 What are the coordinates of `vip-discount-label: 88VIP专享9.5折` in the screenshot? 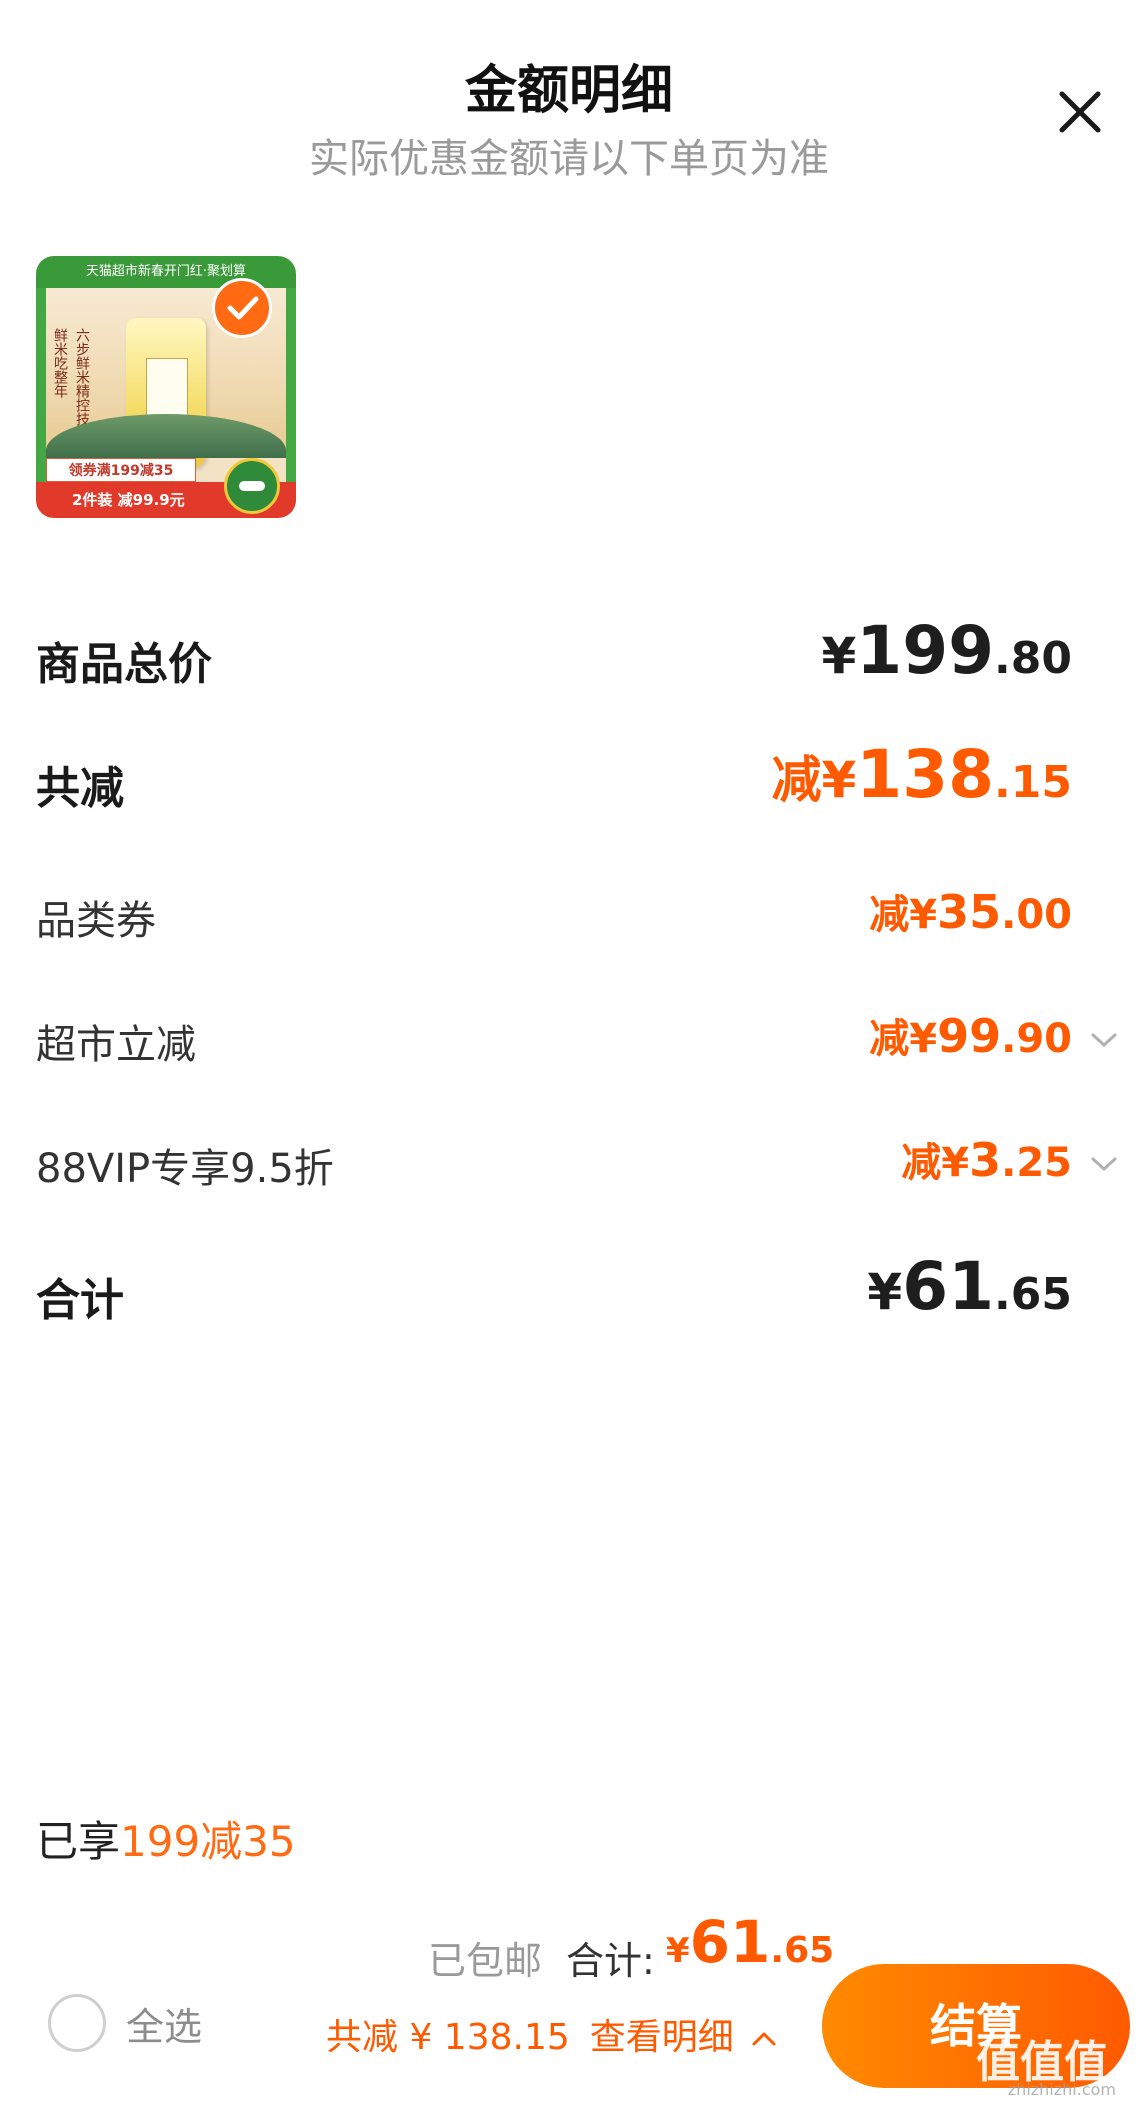 It's located at (185, 1169).